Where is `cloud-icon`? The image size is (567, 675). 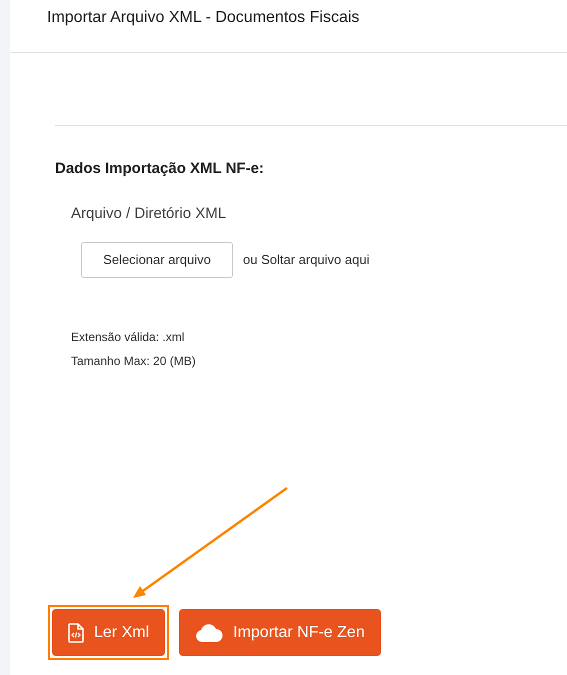
cloud-icon is located at coordinates (209, 633).